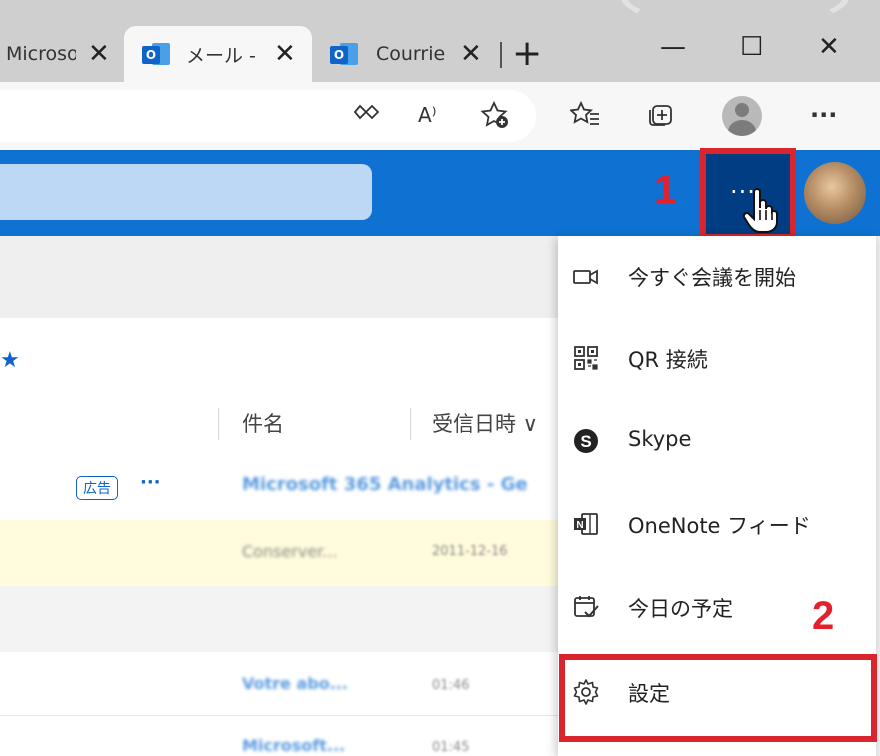 The width and height of the screenshot is (880, 756). Describe the element at coordinates (829, 47) in the screenshot. I see `close-window-button: ✕` at that location.